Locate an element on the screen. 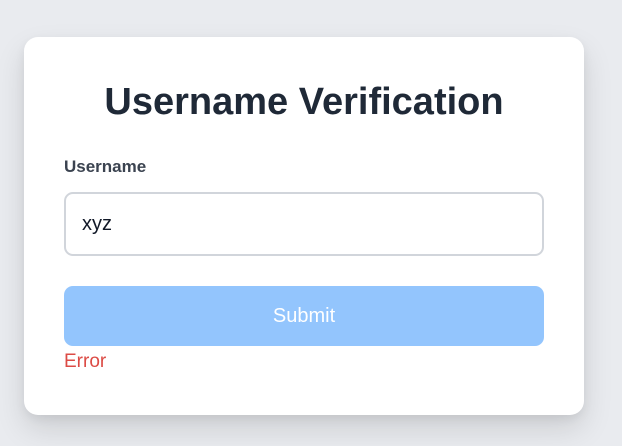 The image size is (622, 446). username-input is located at coordinates (304, 224).